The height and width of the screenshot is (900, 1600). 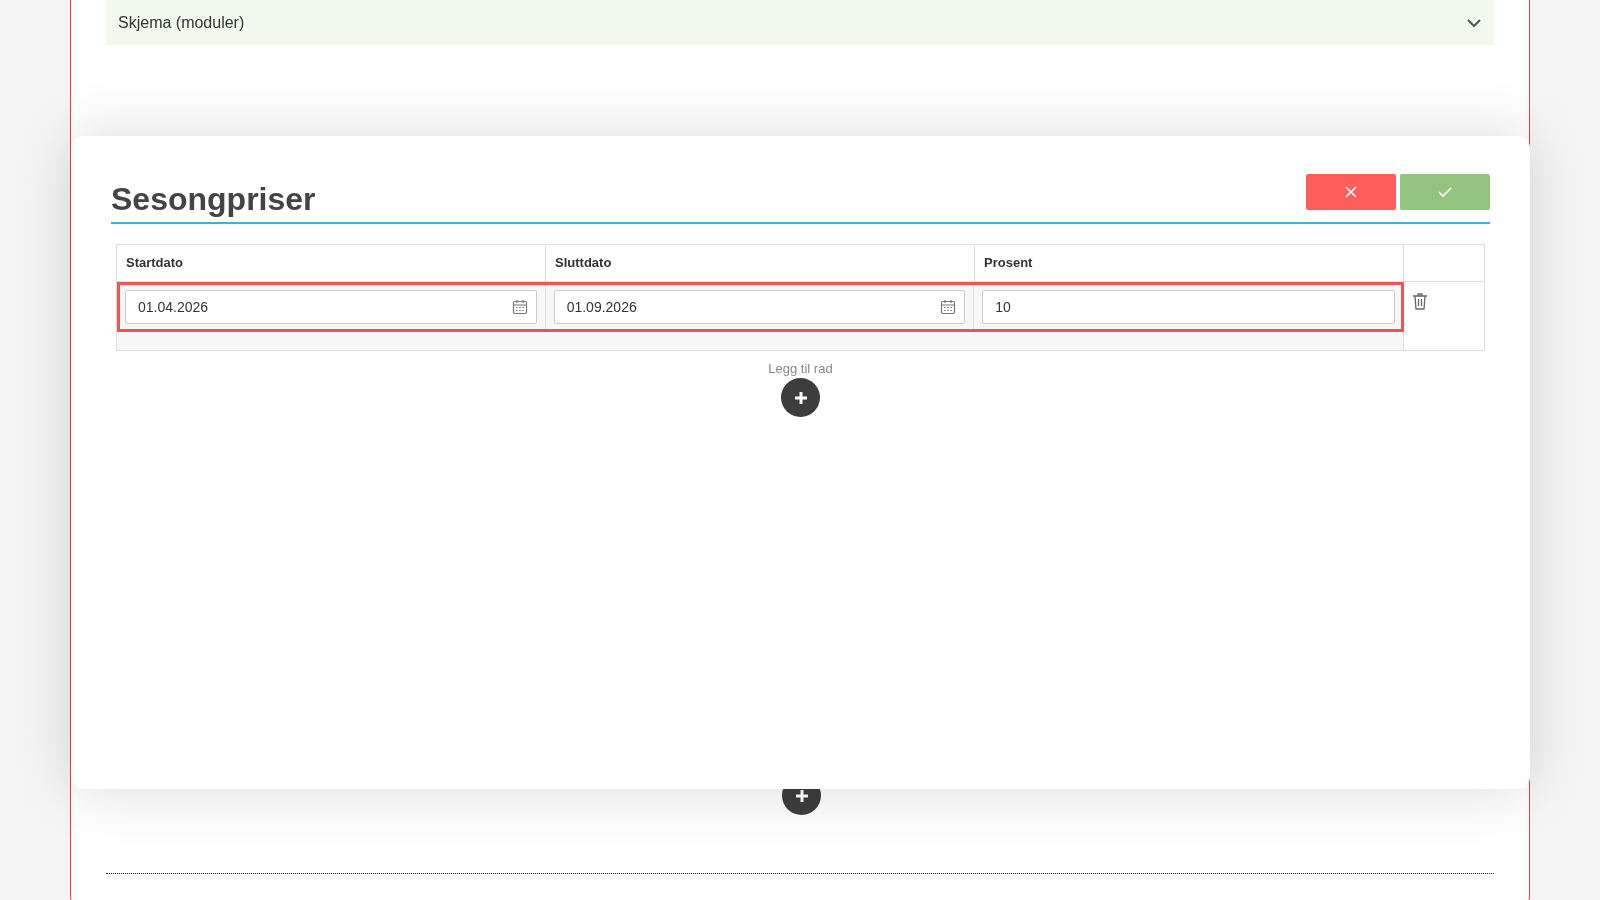 What do you see at coordinates (1445, 192) in the screenshot?
I see `check-icon` at bounding box center [1445, 192].